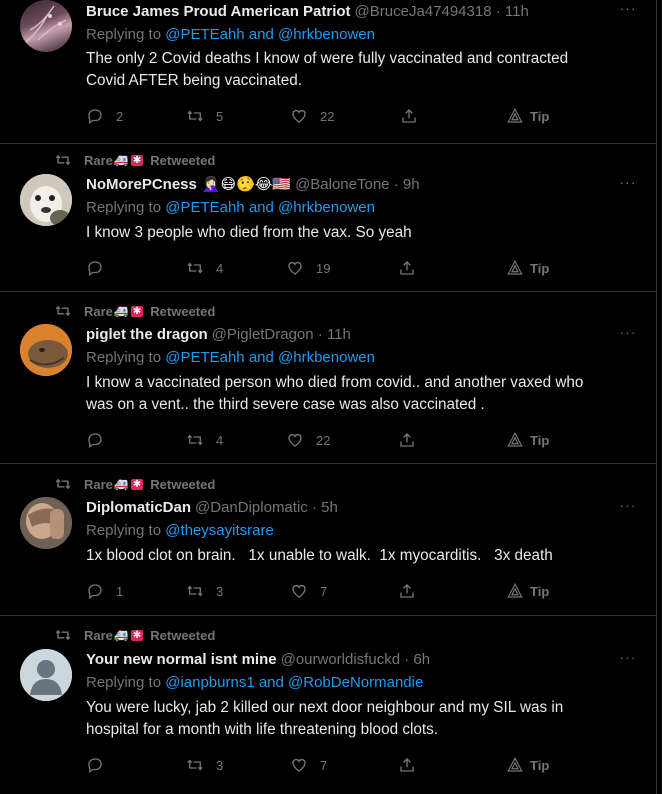  What do you see at coordinates (281, 334) in the screenshot?
I see `handle-and-time: @PigletDragon · 11h` at bounding box center [281, 334].